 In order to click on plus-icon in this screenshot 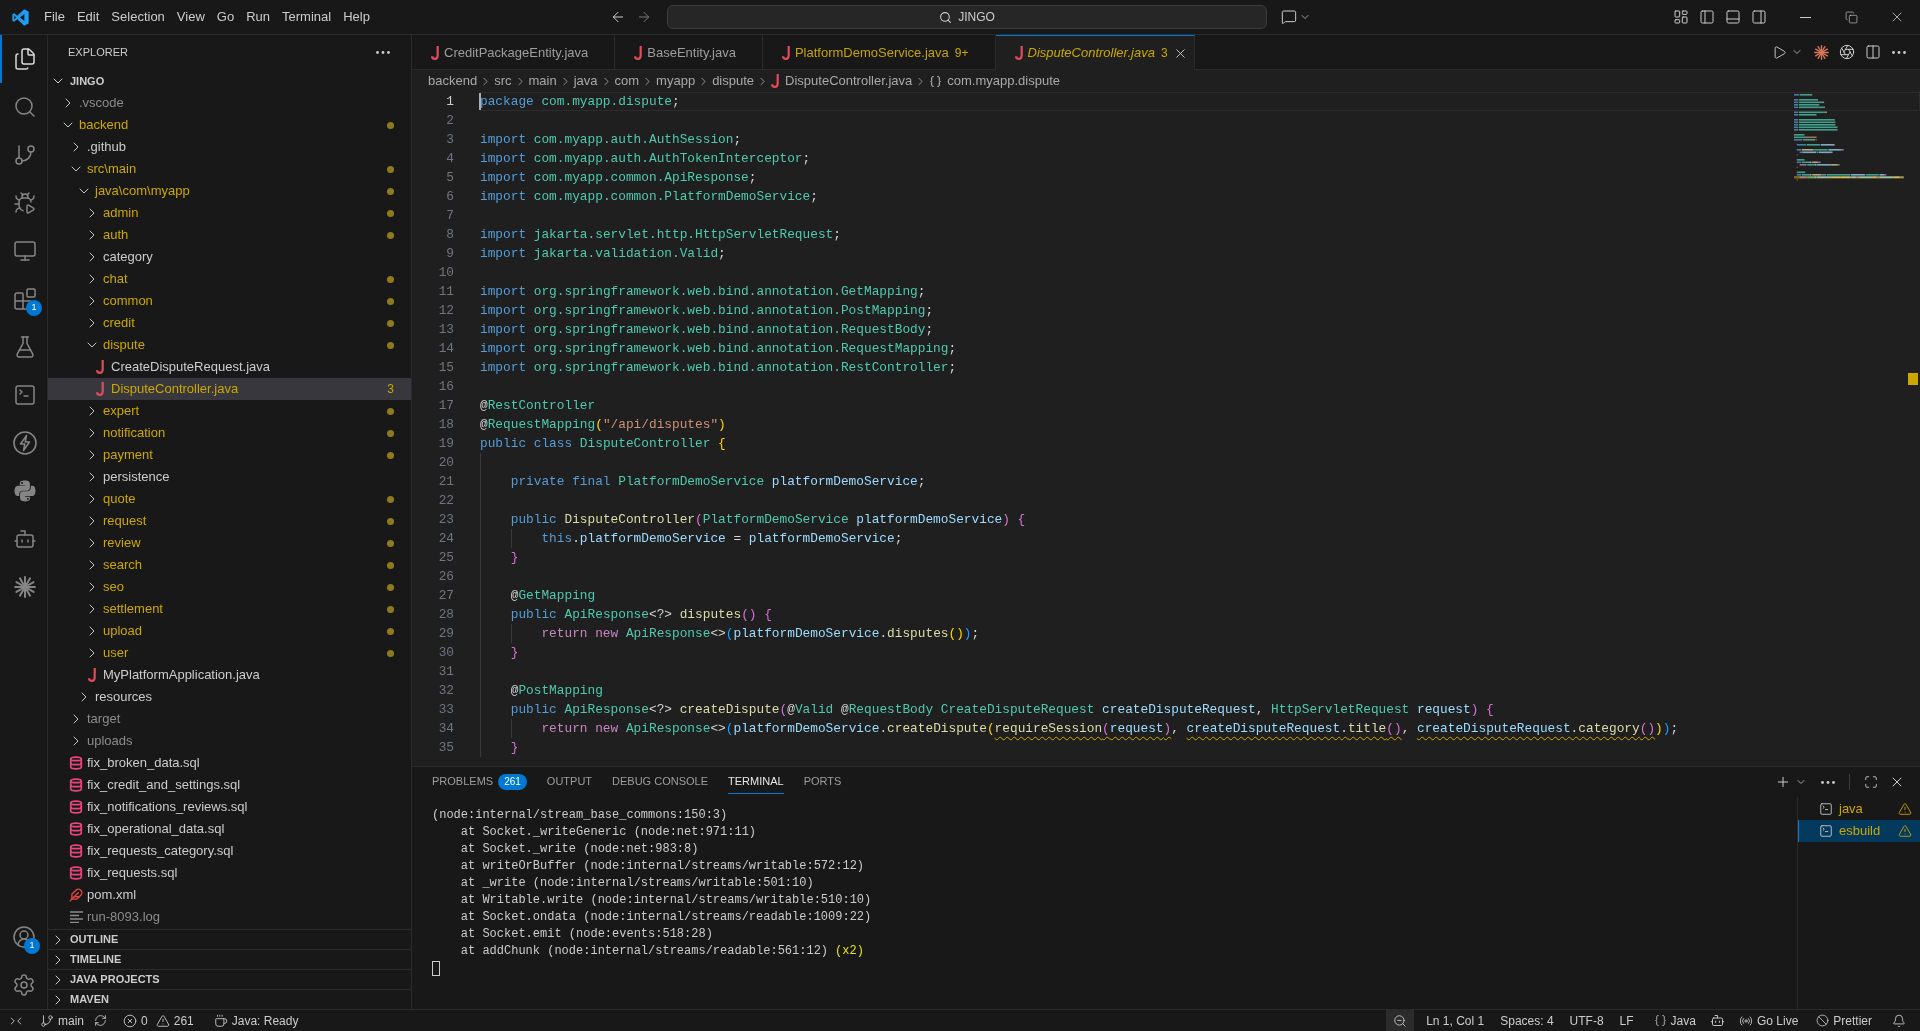, I will do `click(1783, 782)`.